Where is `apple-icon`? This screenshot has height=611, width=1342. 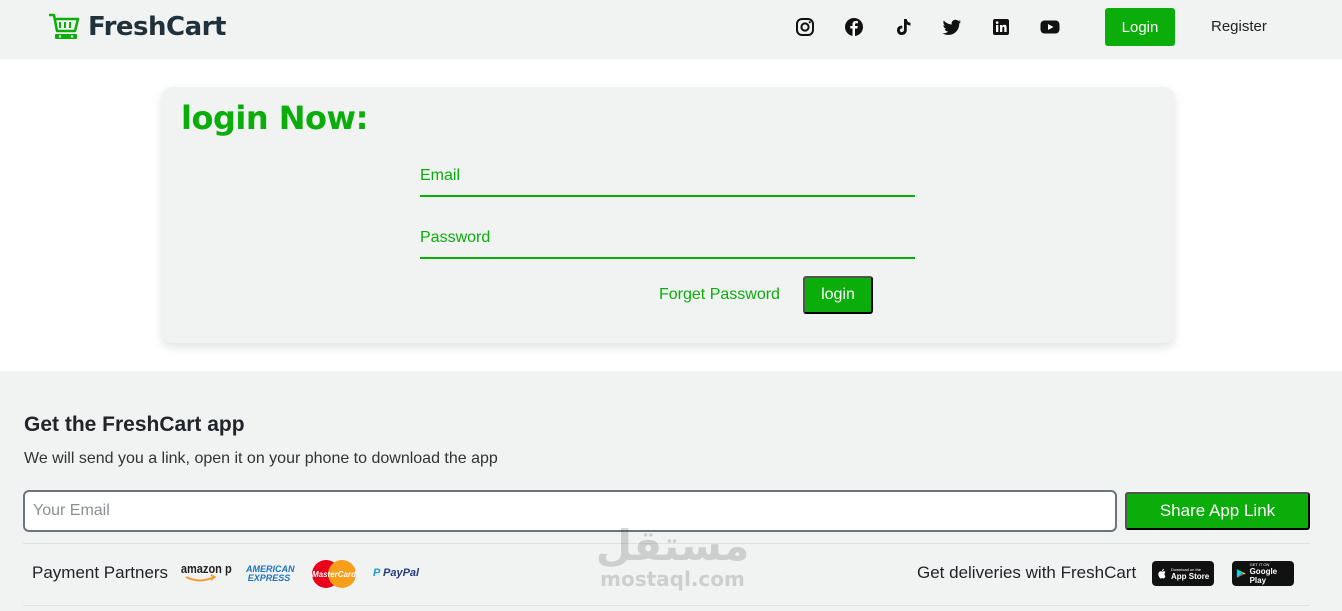
apple-icon is located at coordinates (1162, 573).